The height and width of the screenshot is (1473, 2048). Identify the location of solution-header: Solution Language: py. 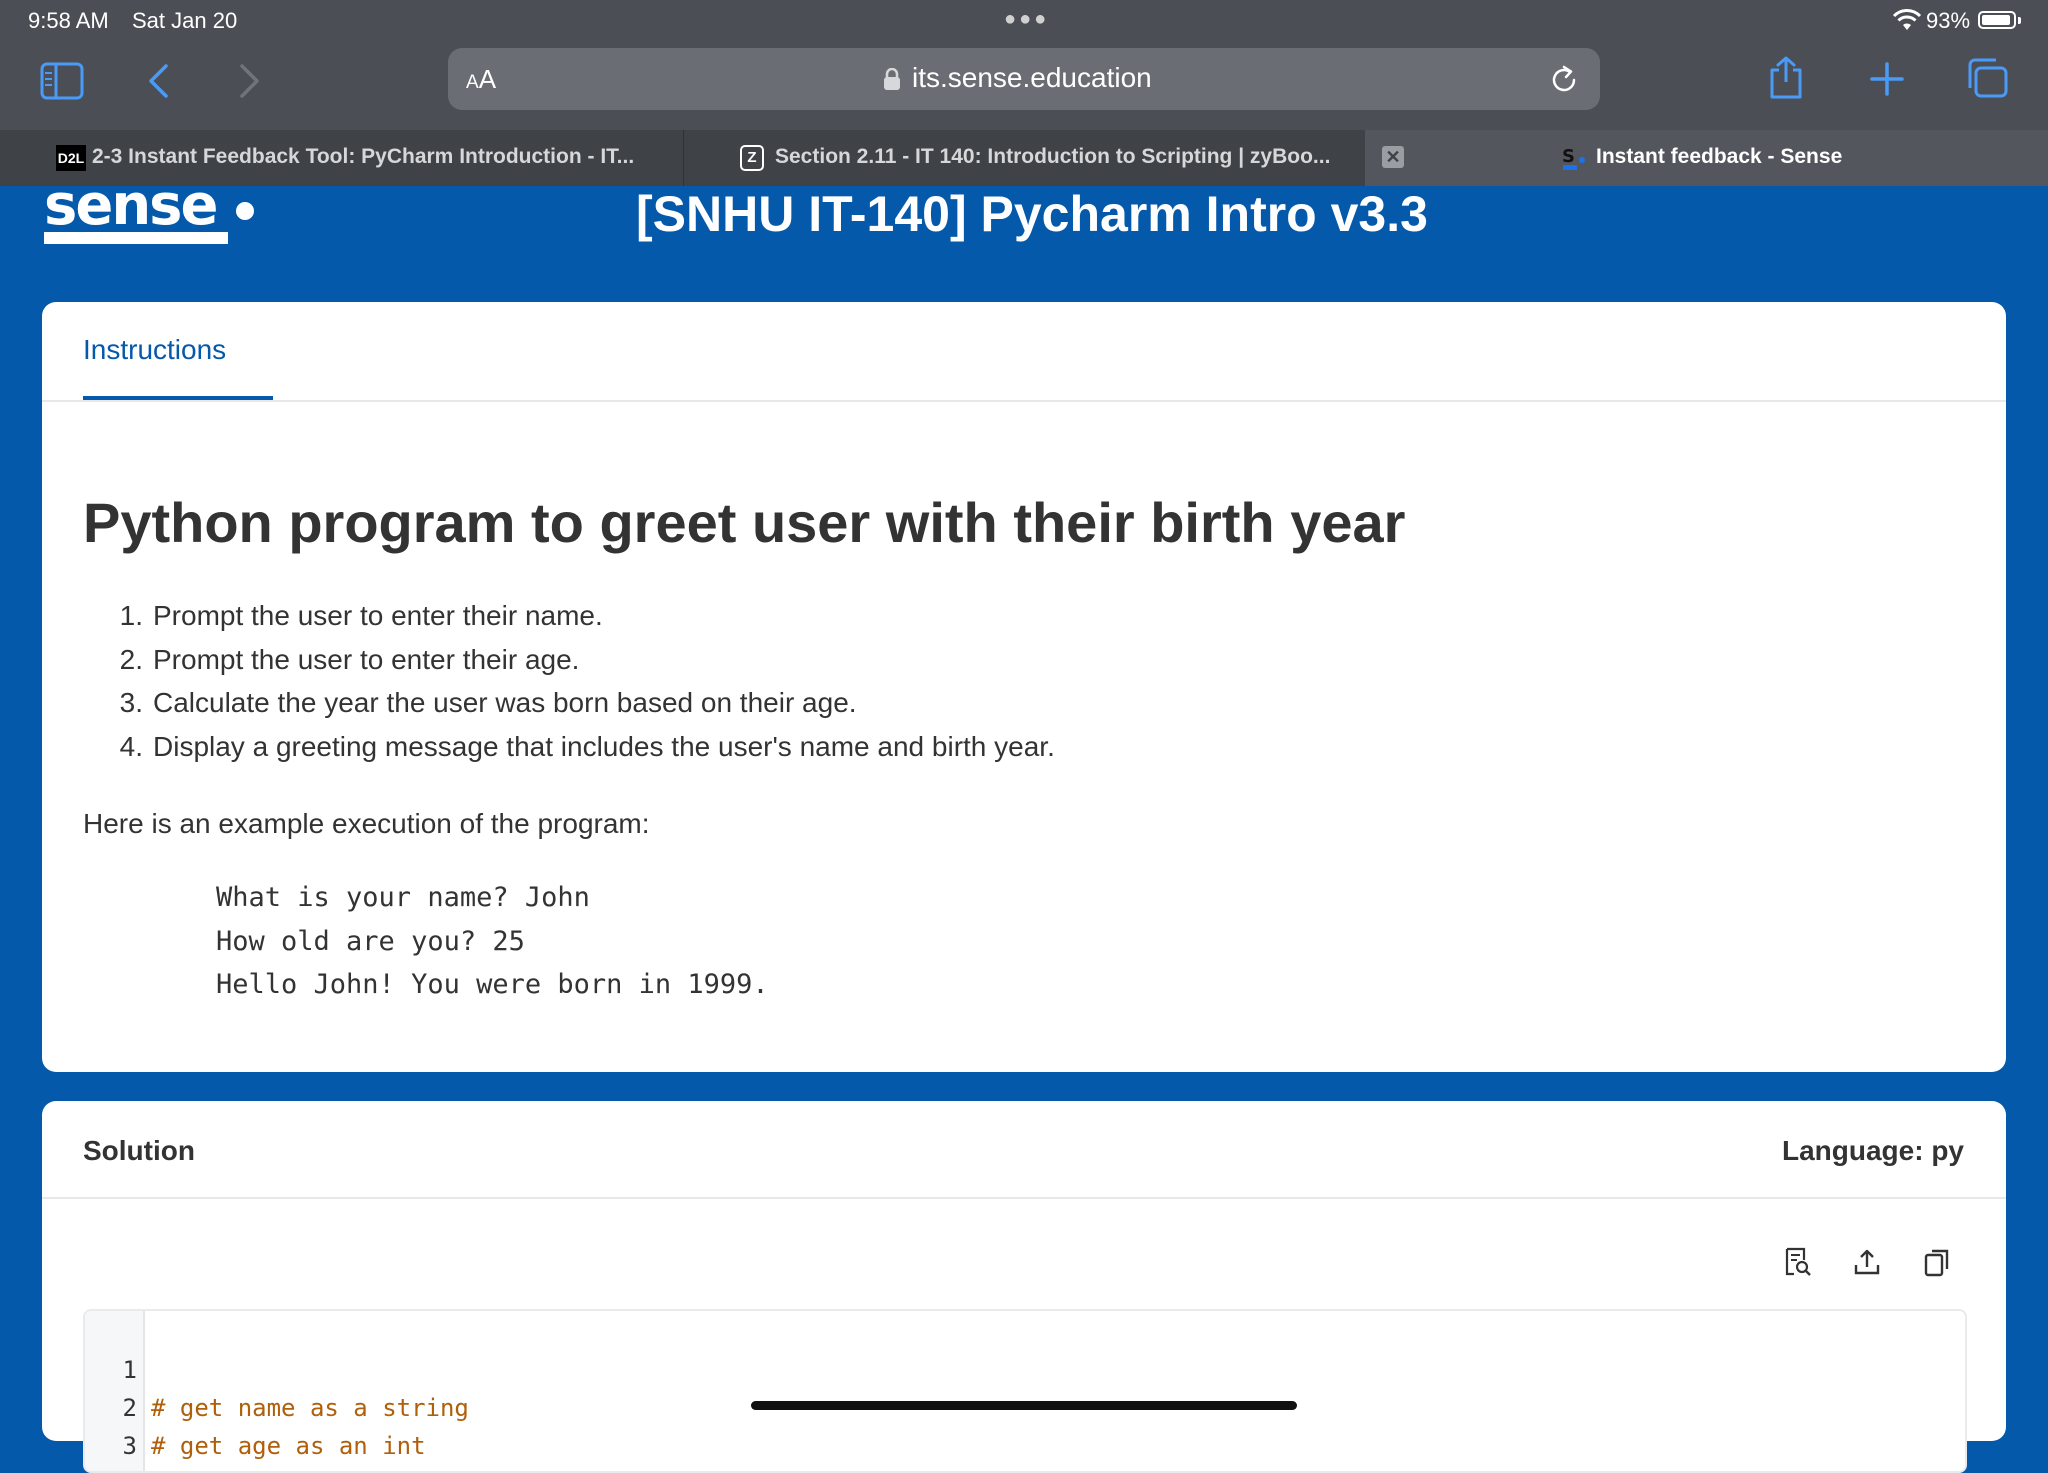
(1024, 1150).